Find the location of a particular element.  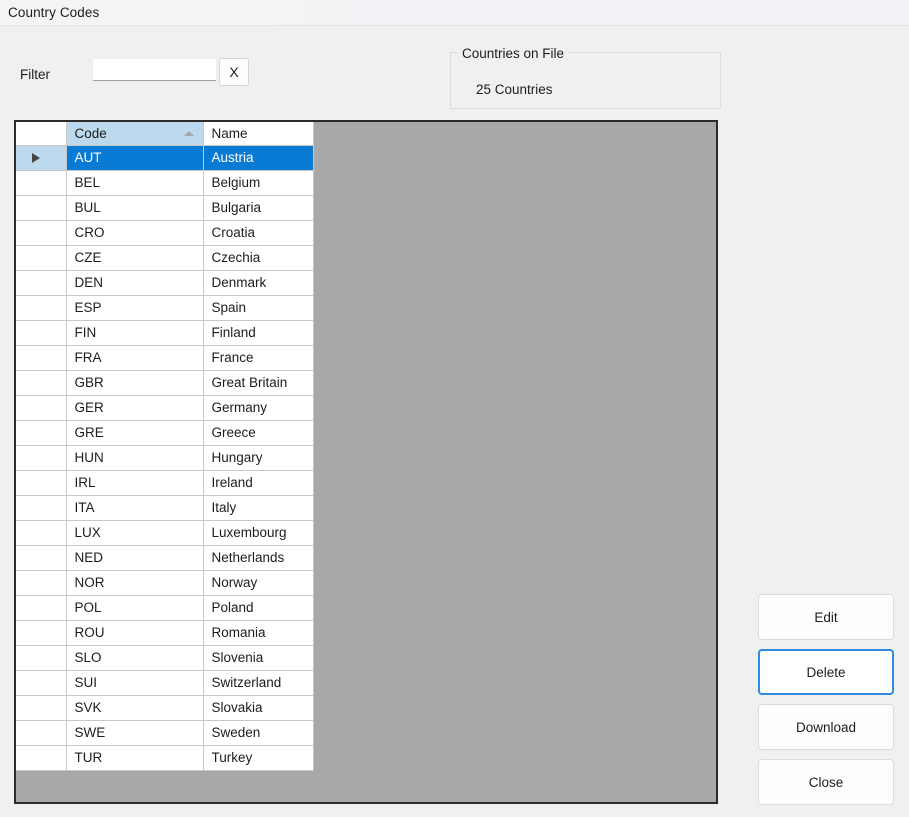

column-header-name: Name is located at coordinates (258, 134).